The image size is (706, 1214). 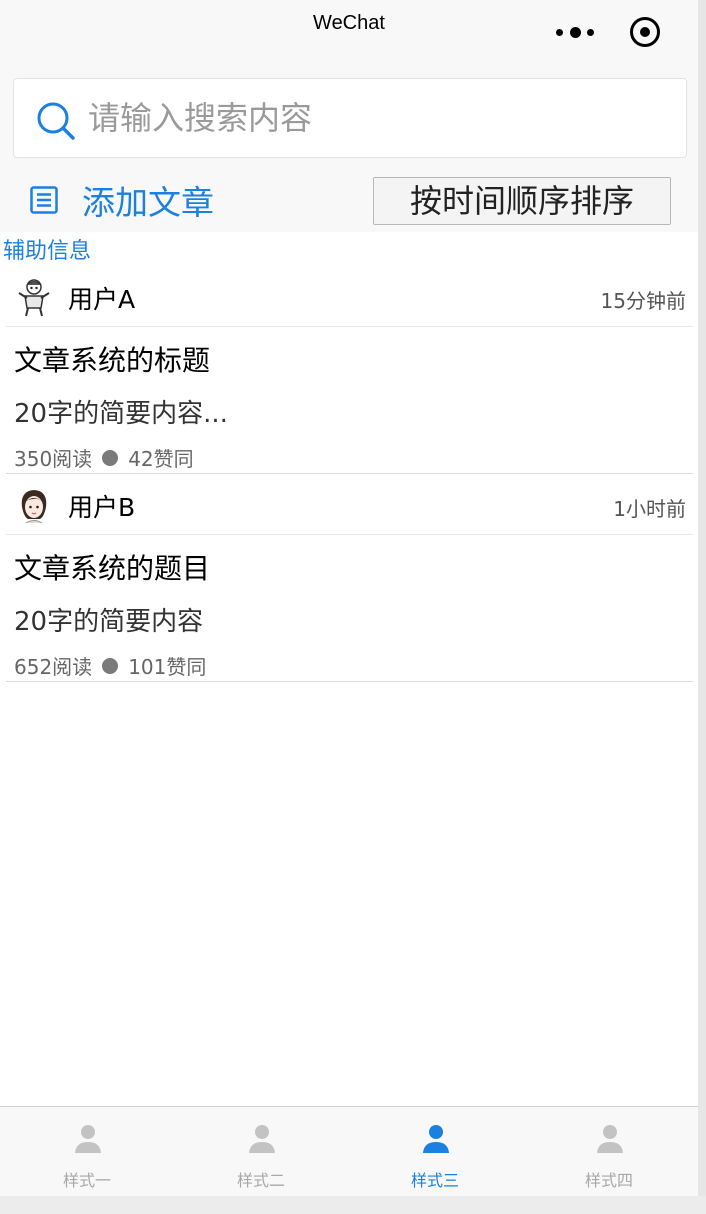 What do you see at coordinates (102, 299) in the screenshot?
I see `username: 用户A` at bounding box center [102, 299].